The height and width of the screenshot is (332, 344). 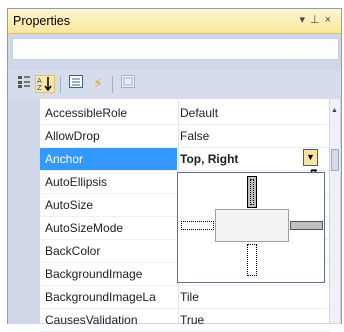 I want to click on scroll-up-arrow-icon: ▲, so click(x=334, y=110).